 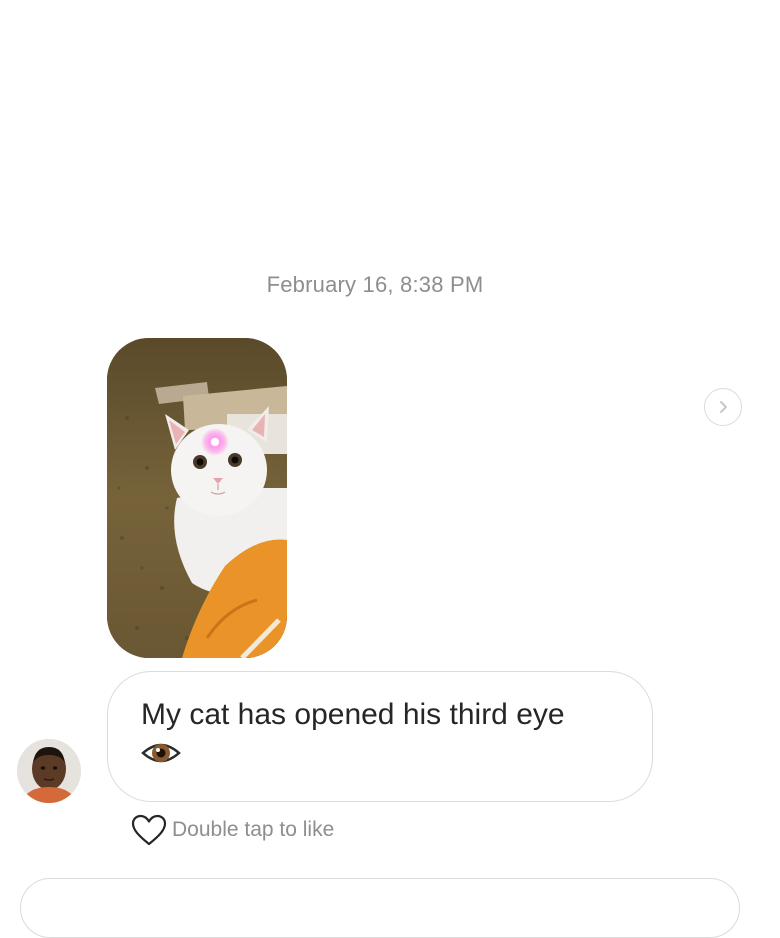 I want to click on message-composer, so click(x=380, y=908).